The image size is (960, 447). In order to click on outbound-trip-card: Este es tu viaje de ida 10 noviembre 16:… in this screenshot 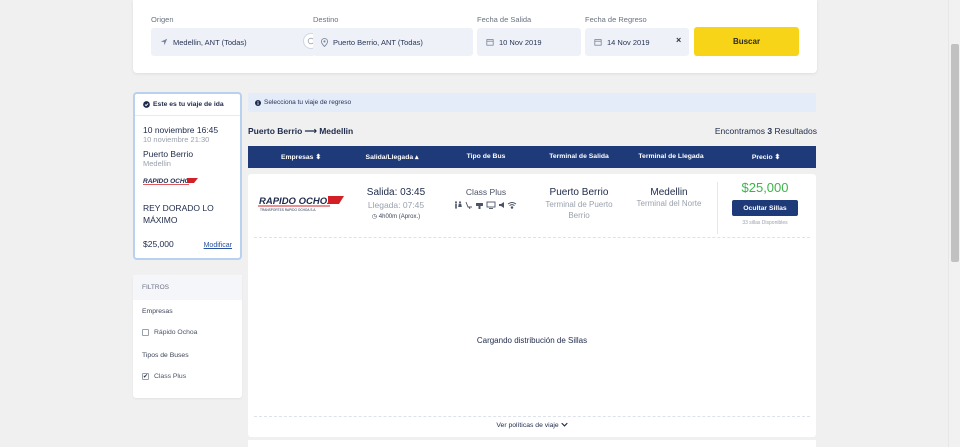, I will do `click(187, 176)`.